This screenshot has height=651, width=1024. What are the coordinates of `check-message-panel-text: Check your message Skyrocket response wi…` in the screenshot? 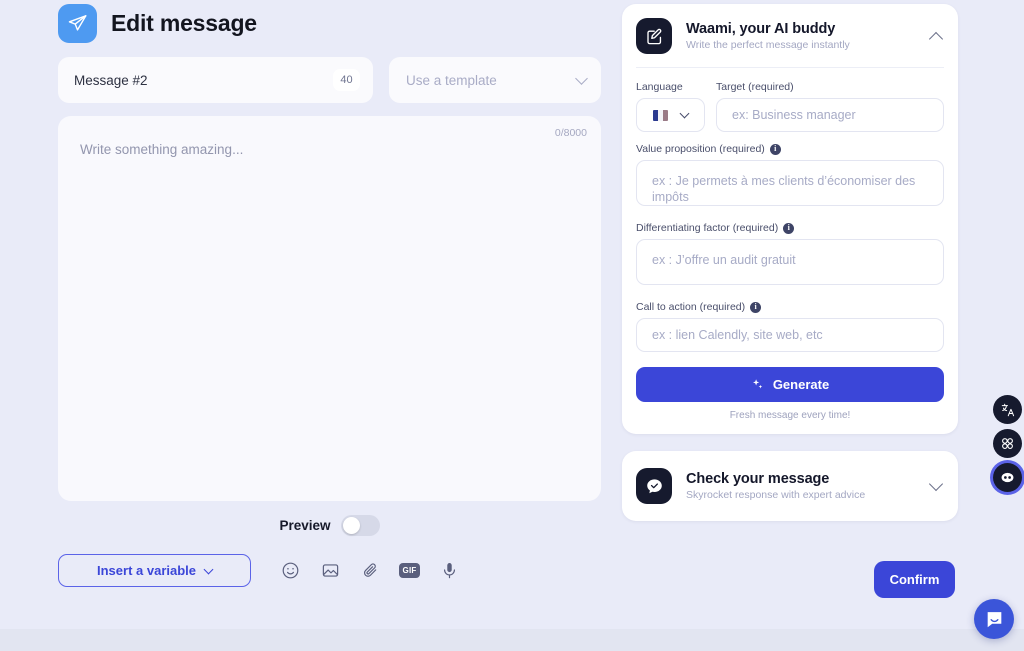 It's located at (801, 486).